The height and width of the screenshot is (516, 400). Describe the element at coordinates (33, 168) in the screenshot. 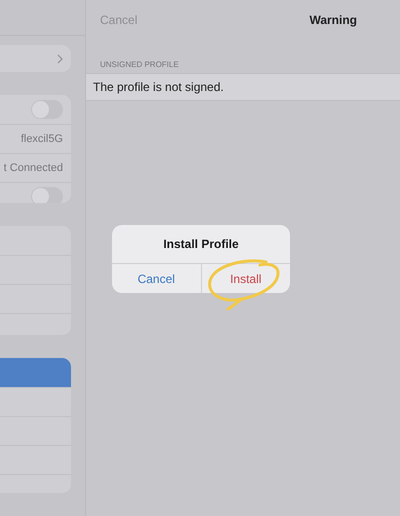

I see `setting-value: t Connected` at that location.